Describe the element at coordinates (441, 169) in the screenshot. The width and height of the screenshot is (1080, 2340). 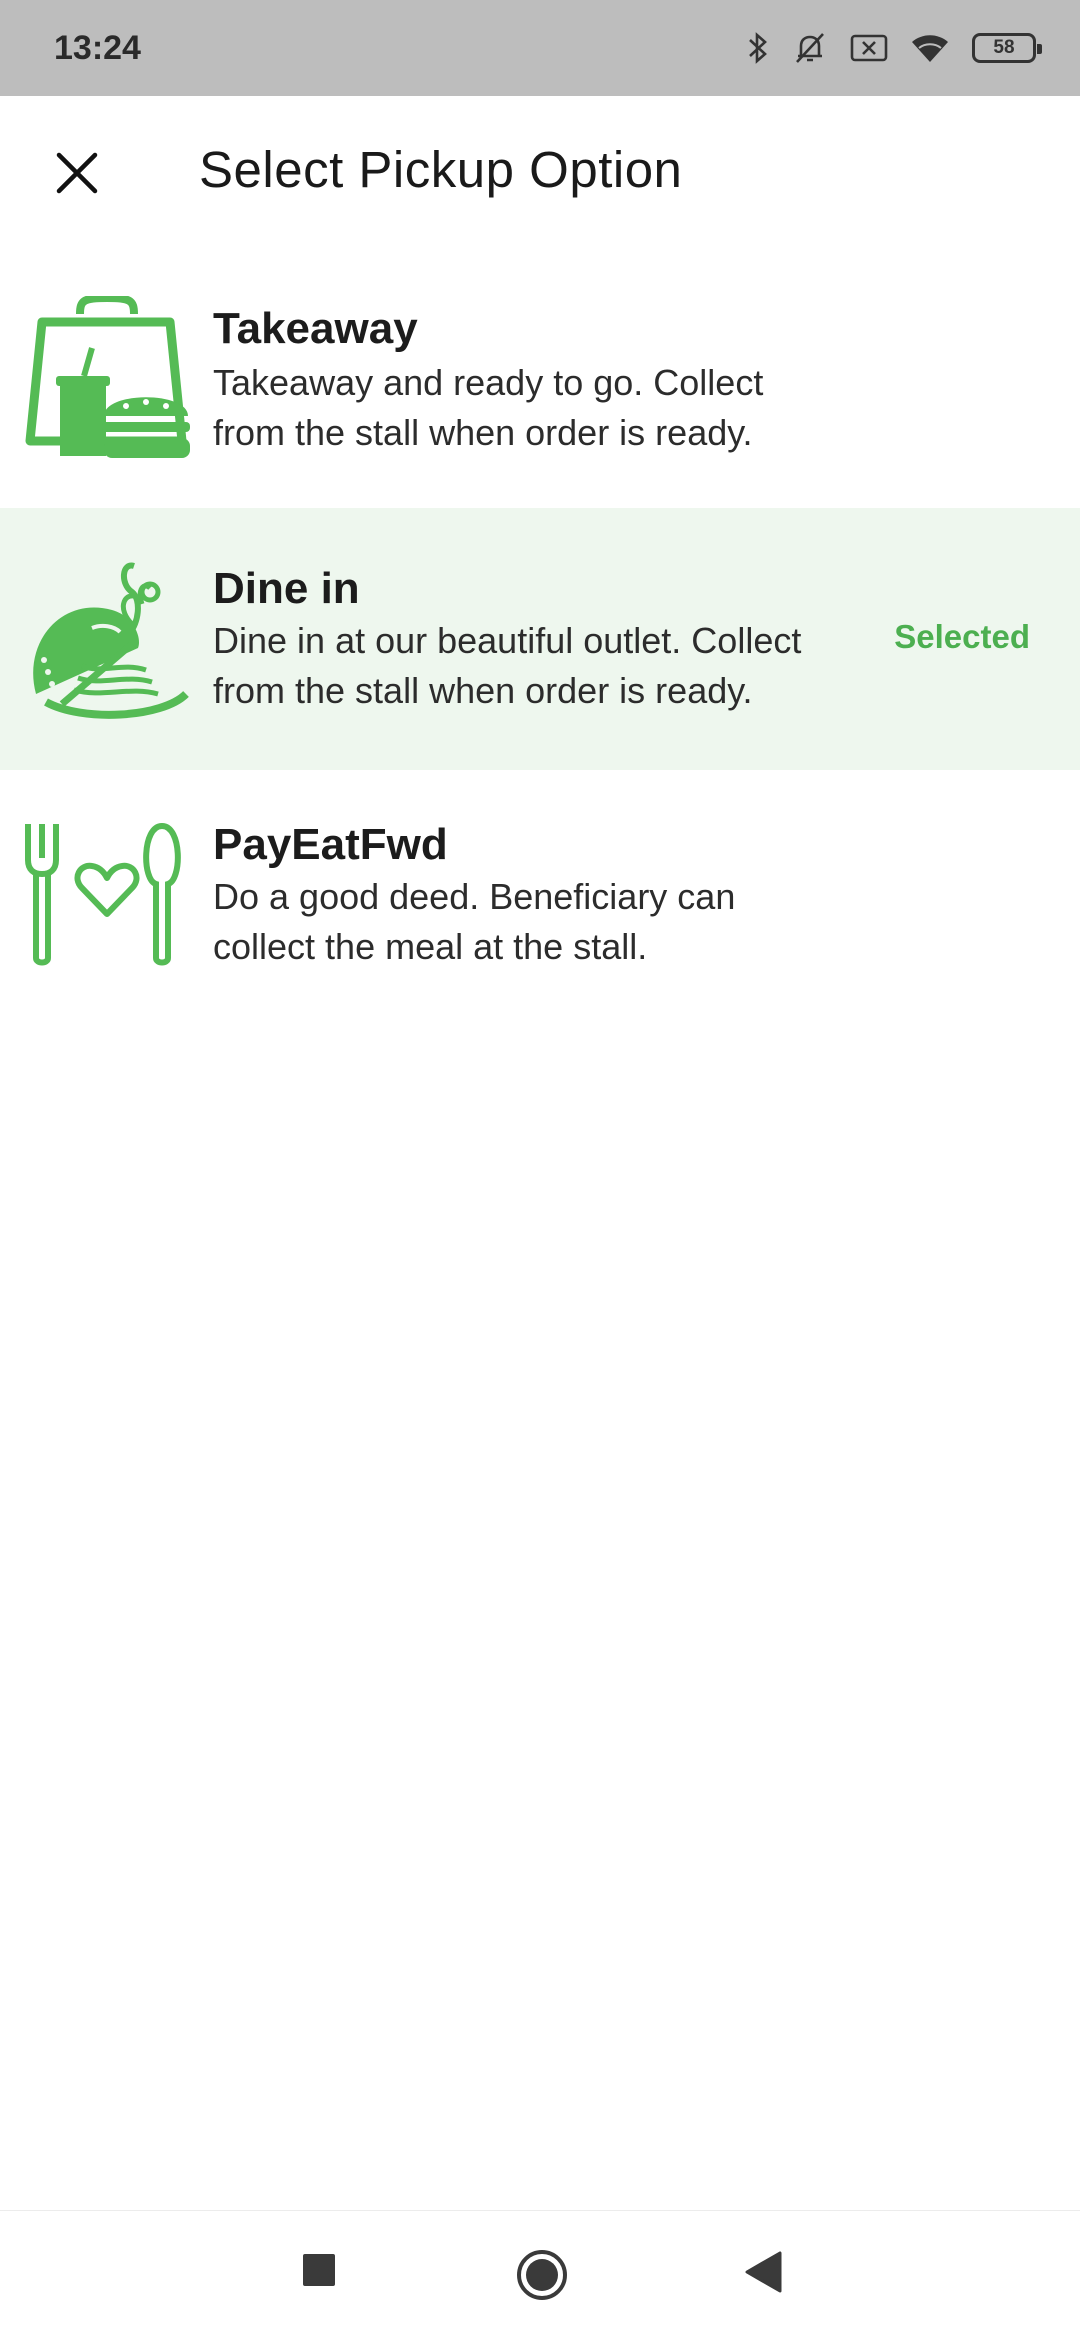
I see `page-title: Select Pickup Option` at that location.